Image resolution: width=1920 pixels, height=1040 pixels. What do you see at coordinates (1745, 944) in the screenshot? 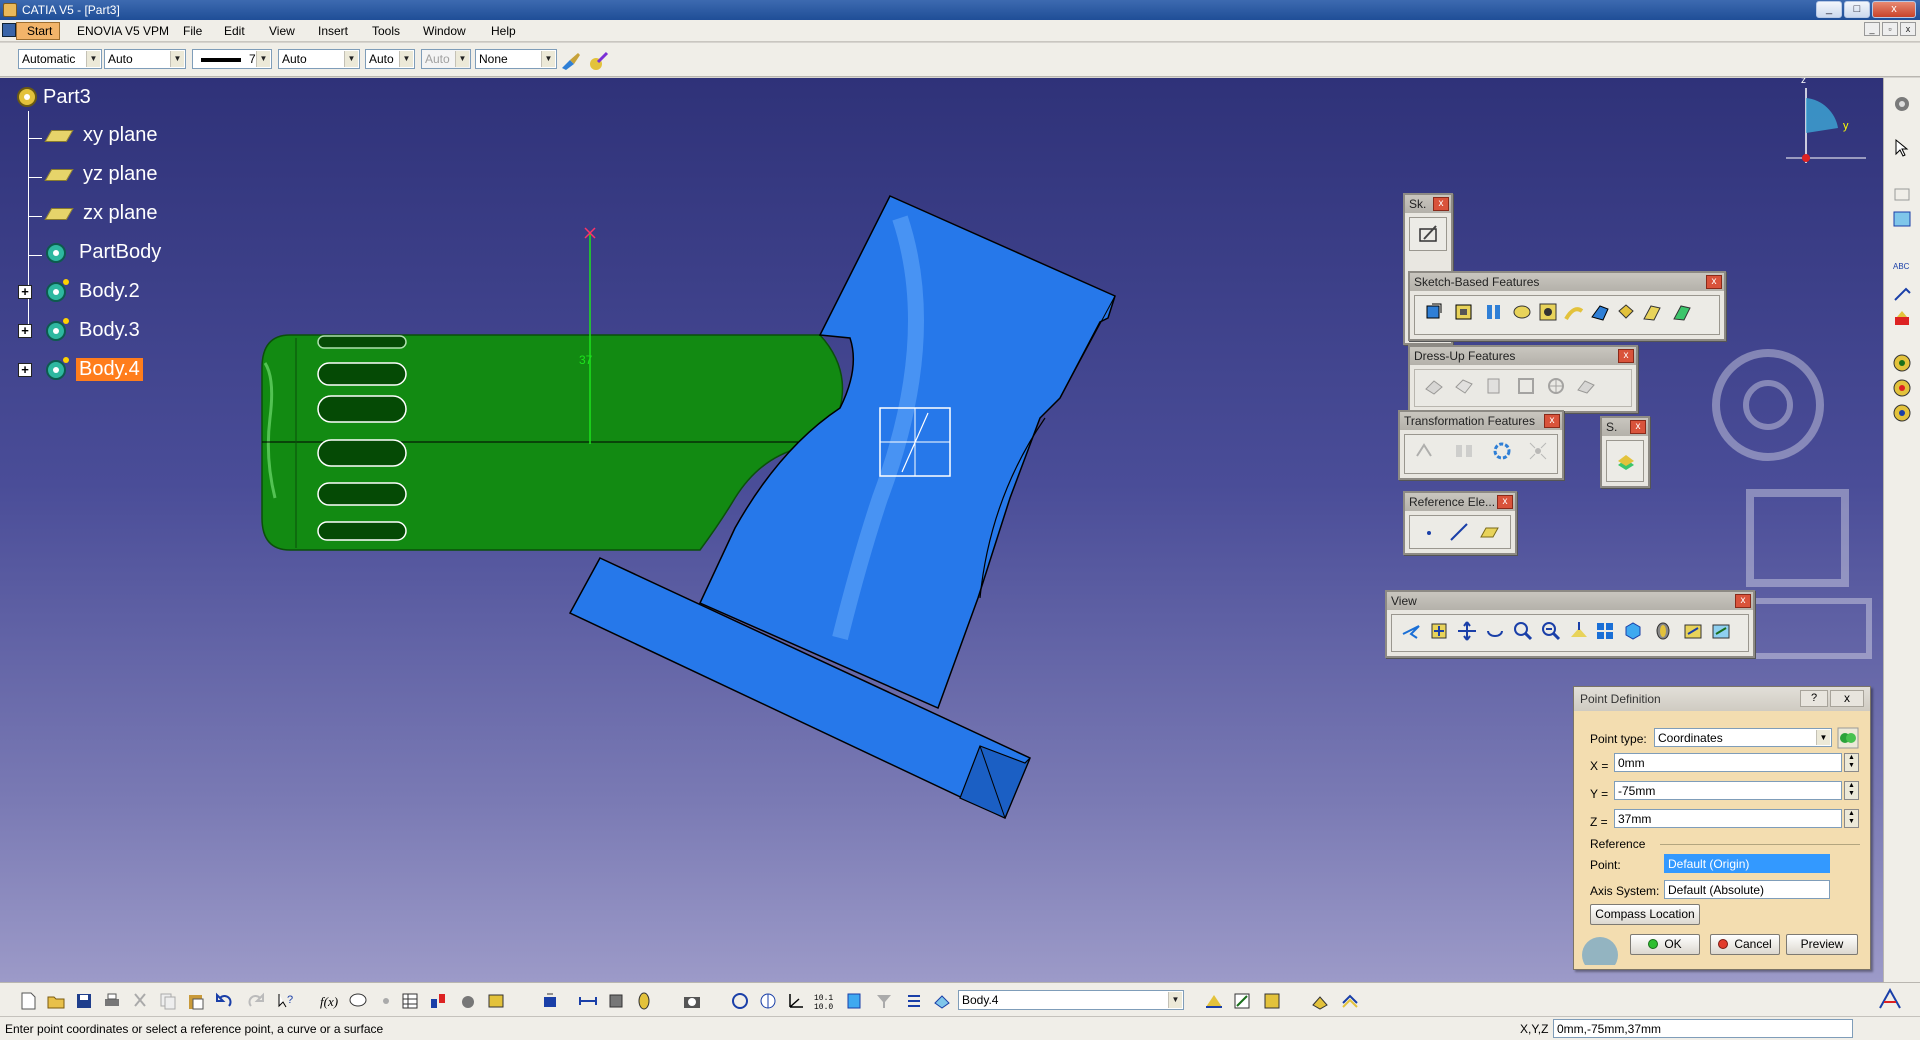
I see `cancel-button: Cancel` at bounding box center [1745, 944].